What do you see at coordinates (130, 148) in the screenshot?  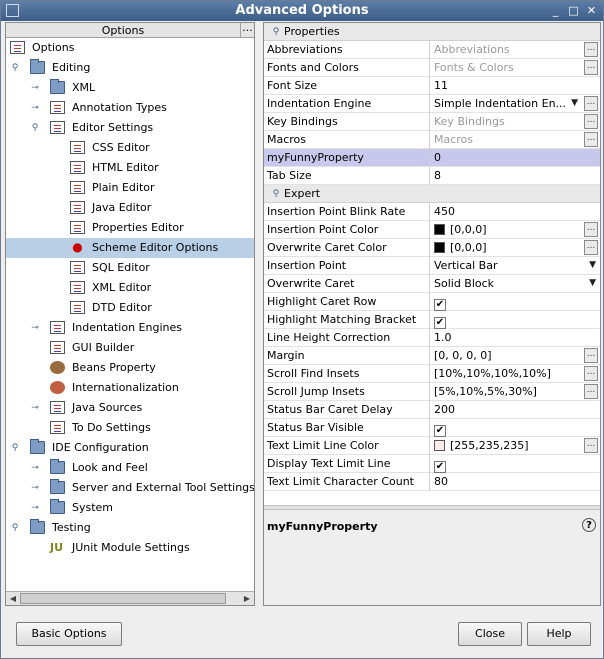 I see `tree-node-css-editor: CSS Editor` at bounding box center [130, 148].